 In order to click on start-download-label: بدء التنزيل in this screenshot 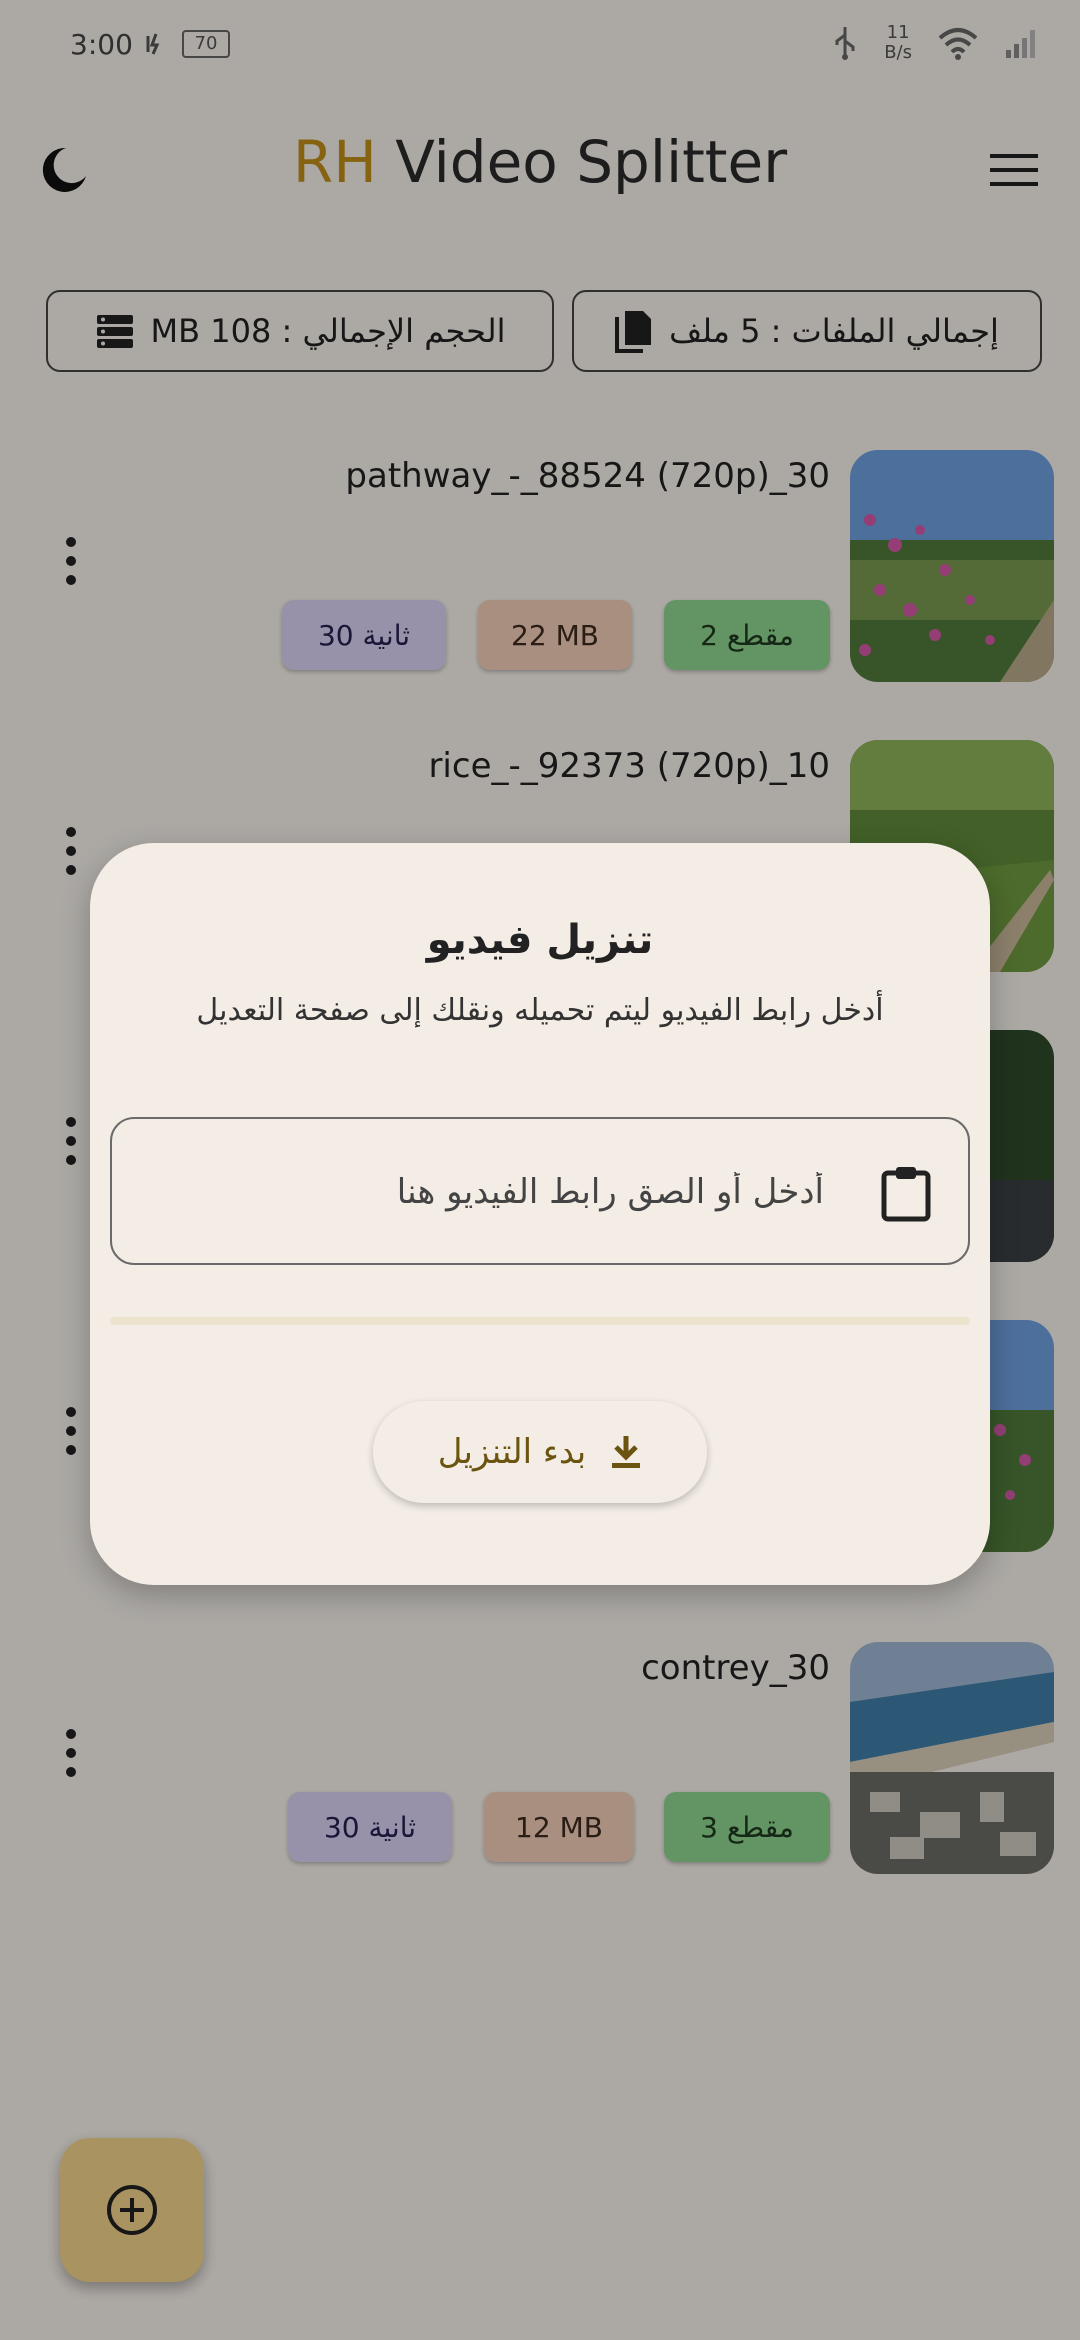, I will do `click(512, 1452)`.